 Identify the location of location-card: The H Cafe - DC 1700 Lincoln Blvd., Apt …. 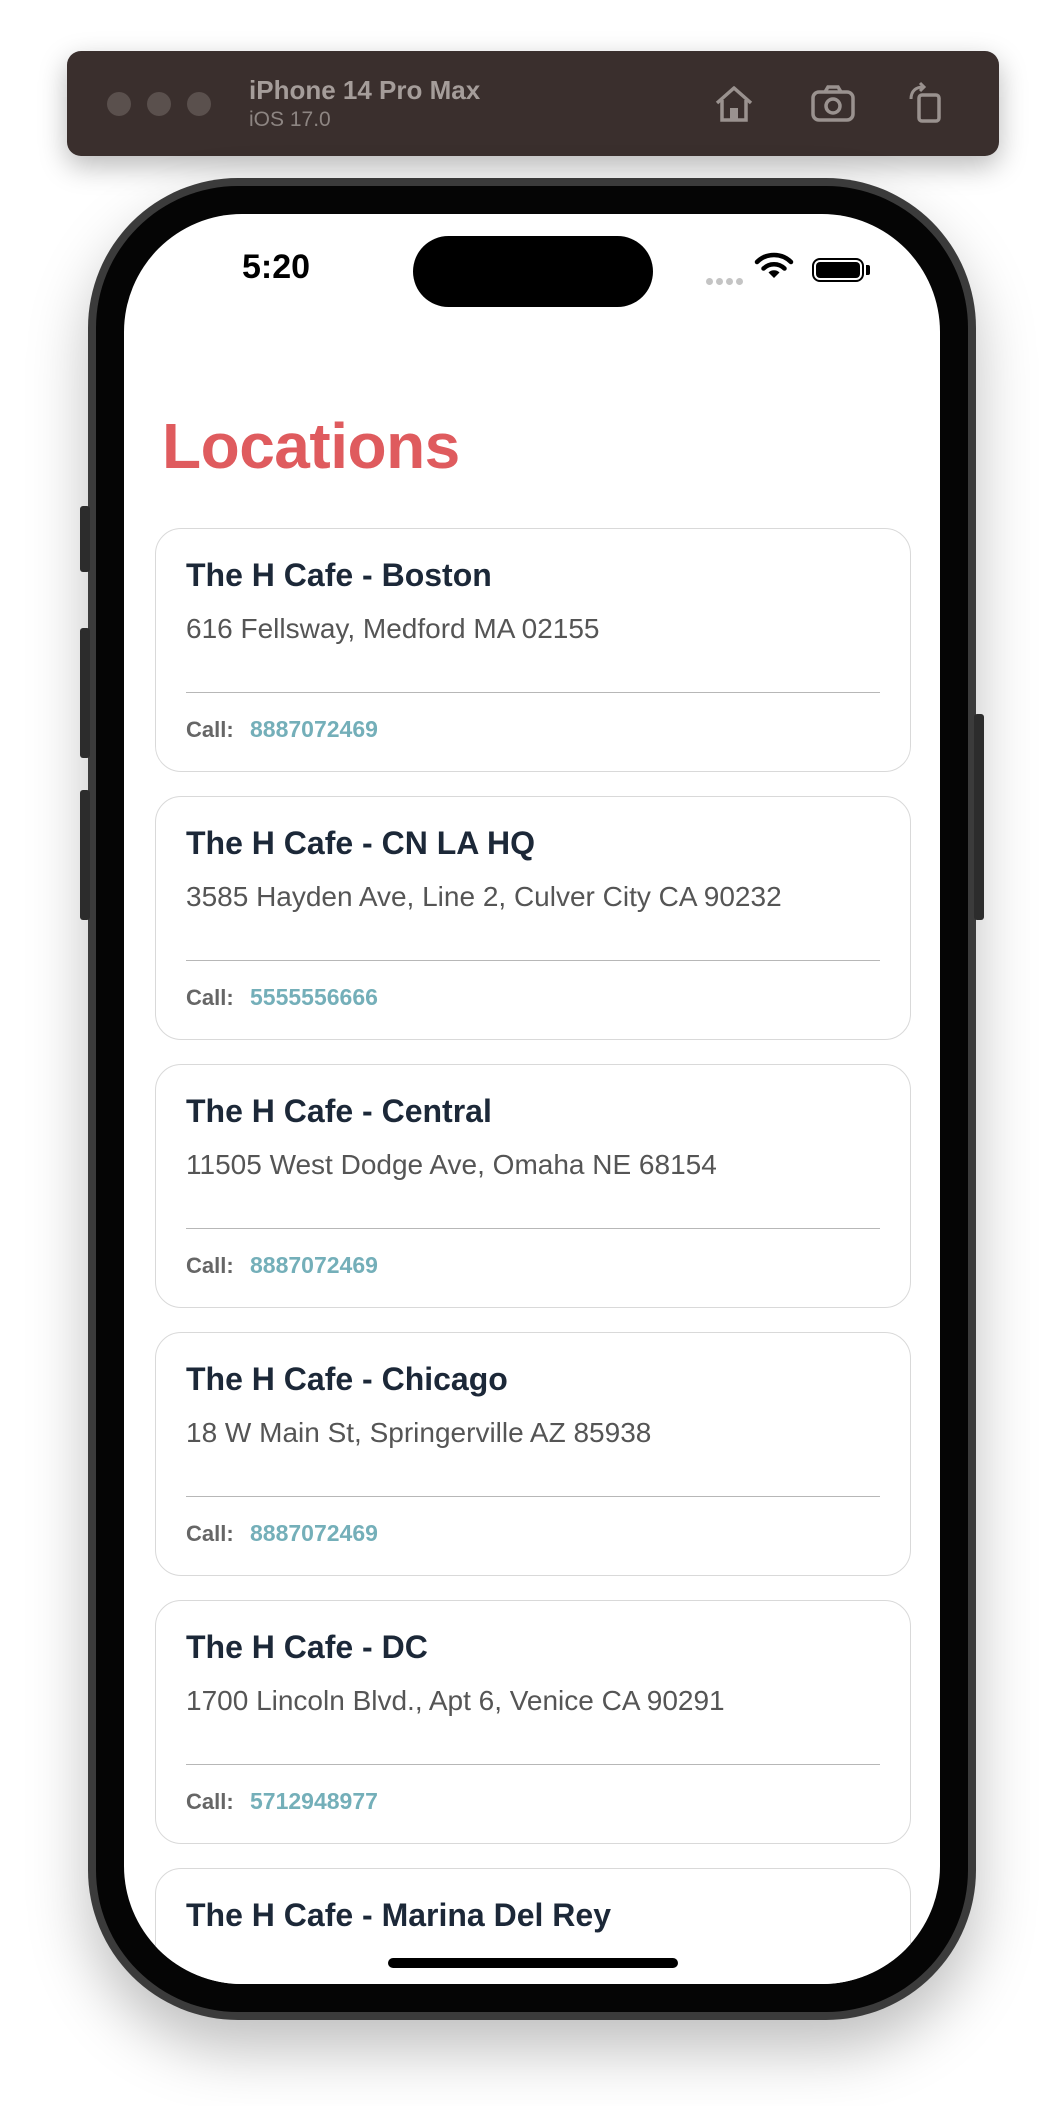
(533, 1722).